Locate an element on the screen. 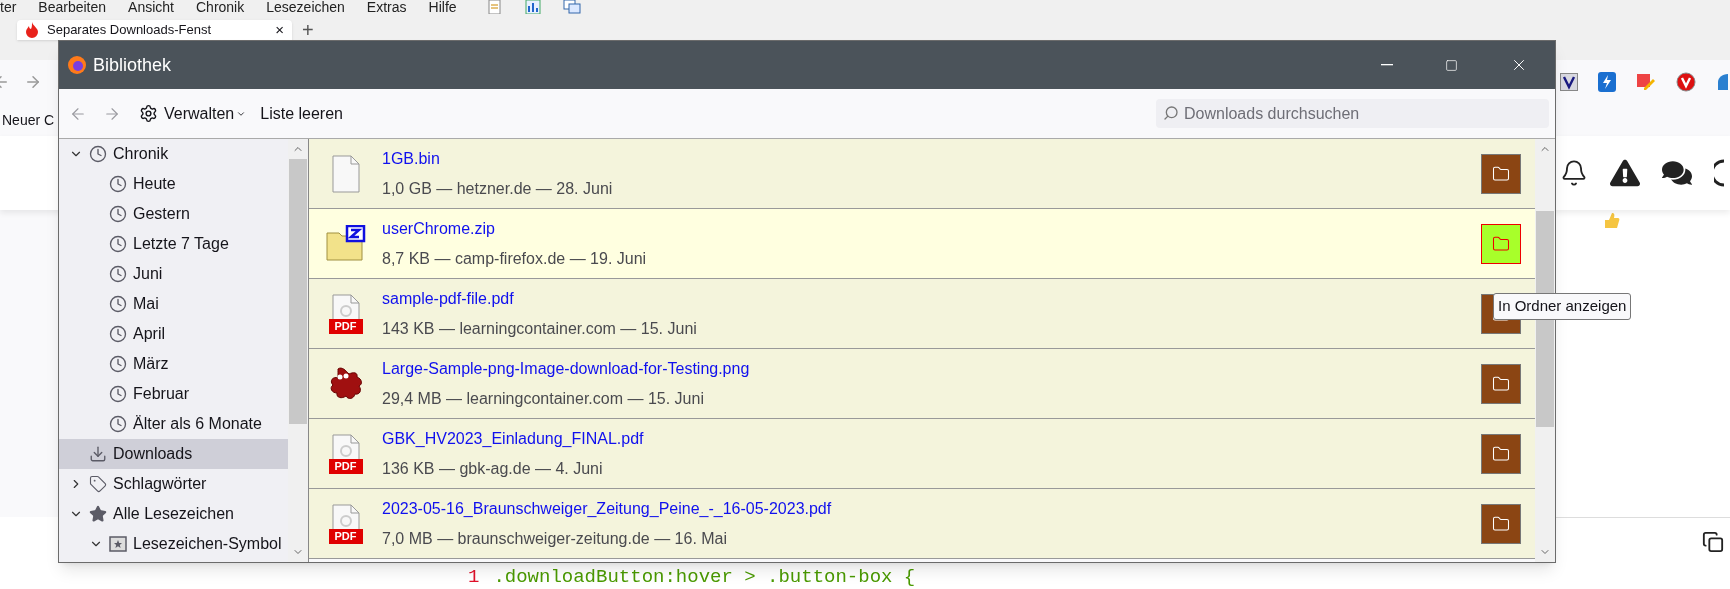  item-label: April is located at coordinates (149, 334).